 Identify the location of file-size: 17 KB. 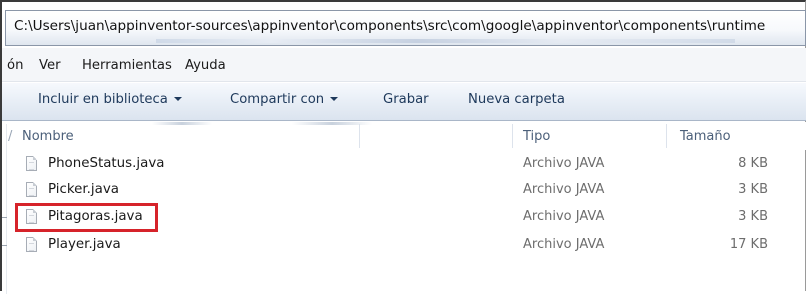
(748, 244).